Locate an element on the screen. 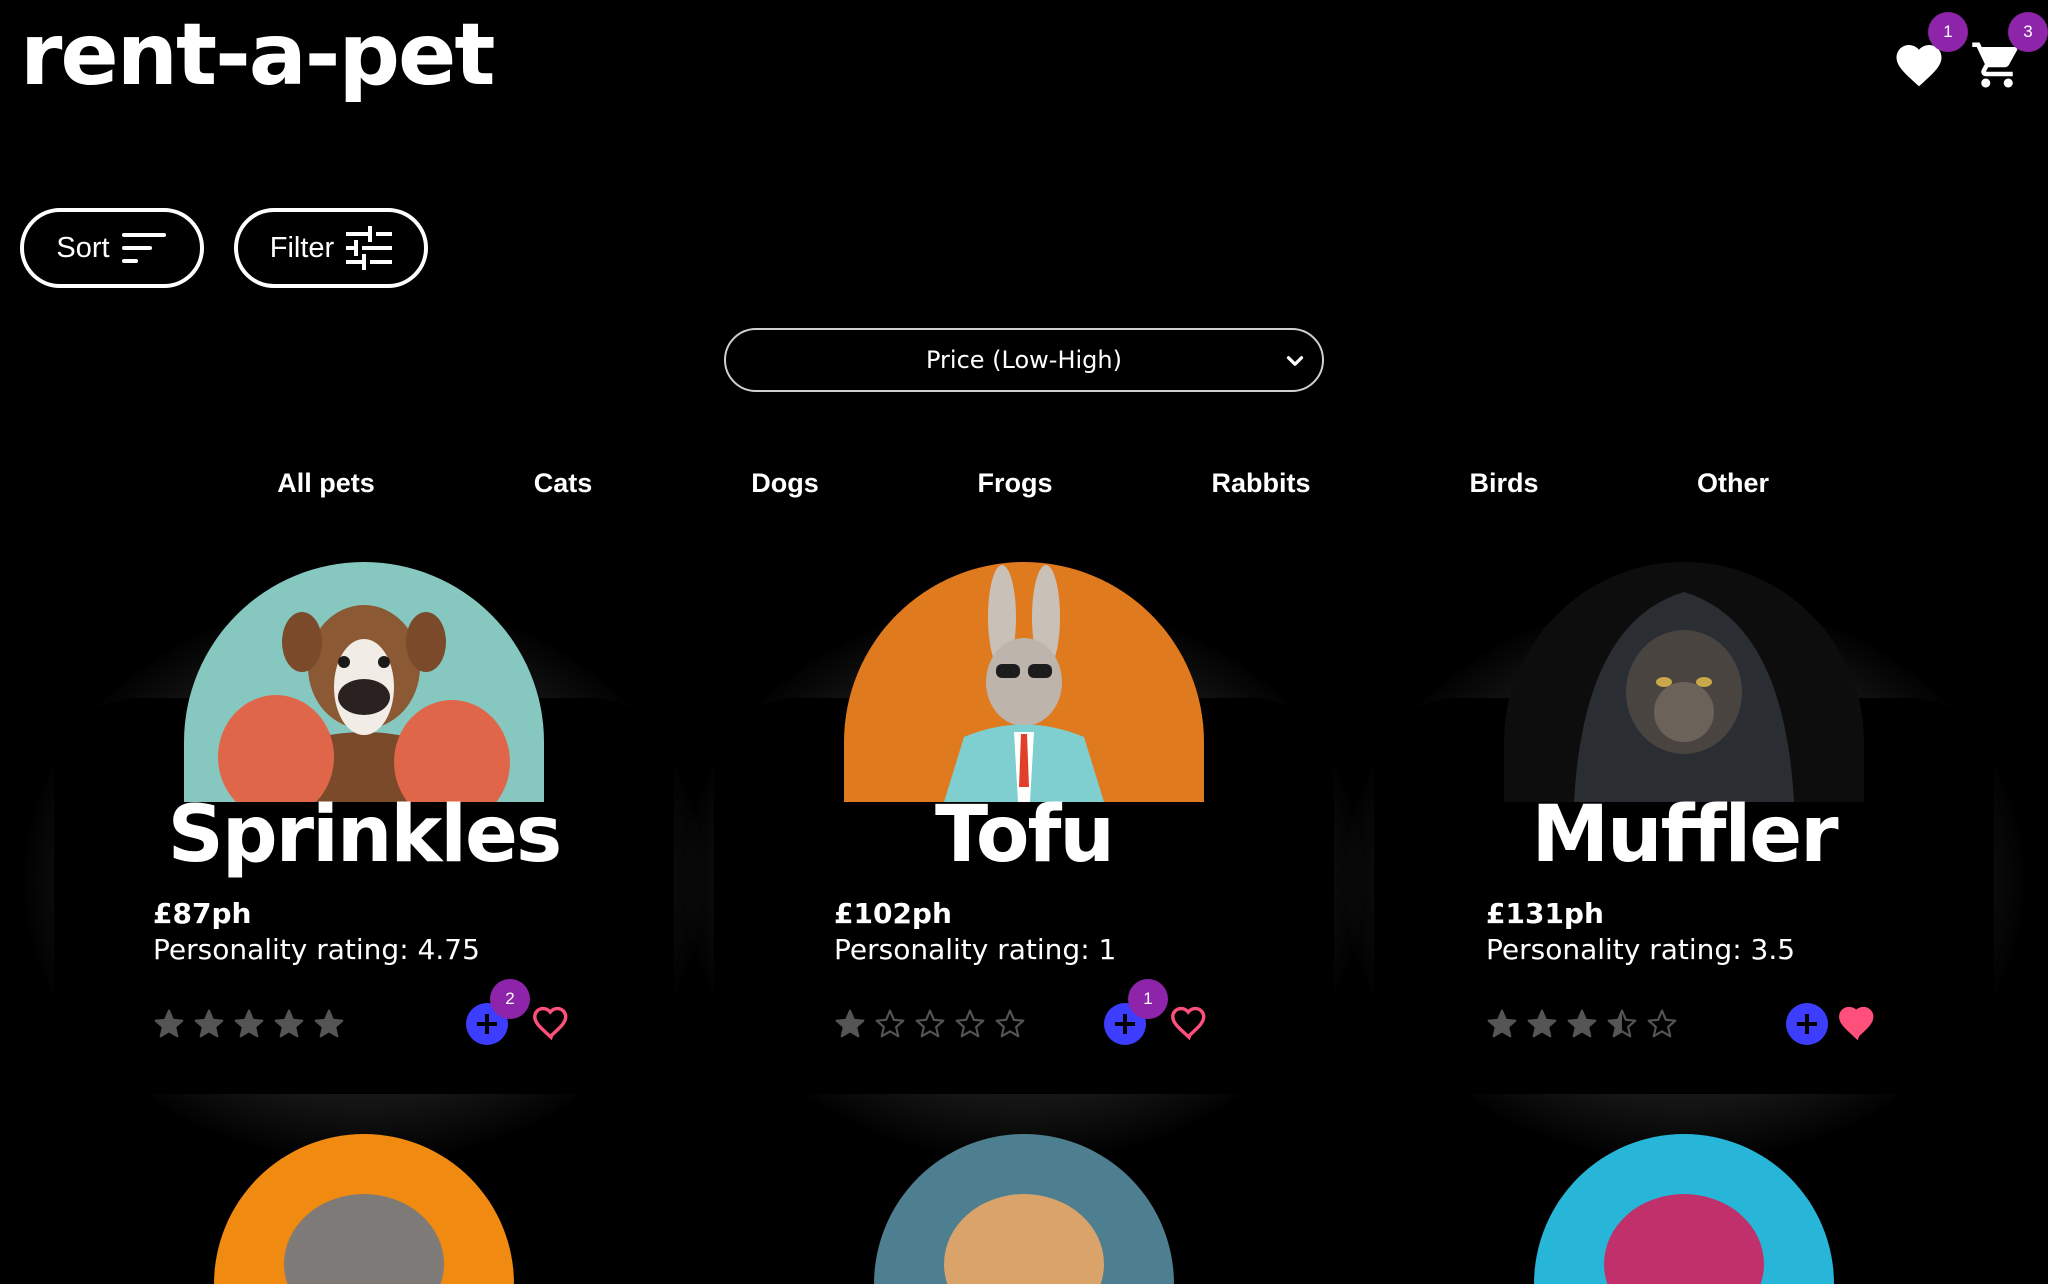 Image resolution: width=2048 pixels, height=1284 pixels. filter-button: Filter is located at coordinates (331, 248).